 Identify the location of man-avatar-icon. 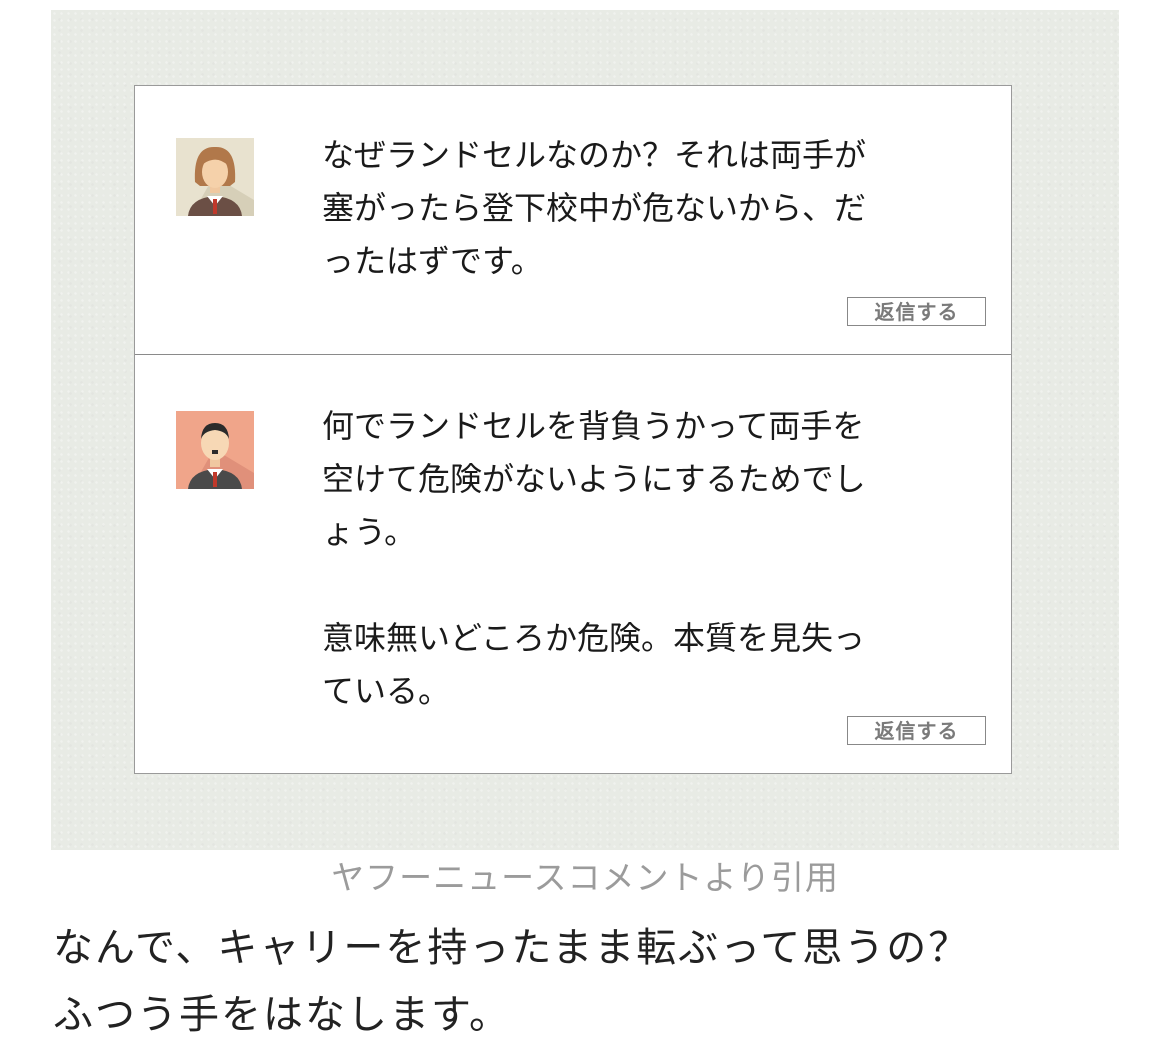
(215, 450).